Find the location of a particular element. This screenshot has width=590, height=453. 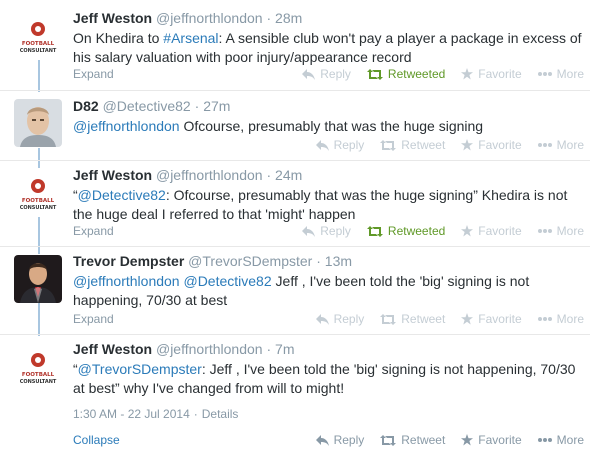

timestamp-link: 27m is located at coordinates (216, 106).